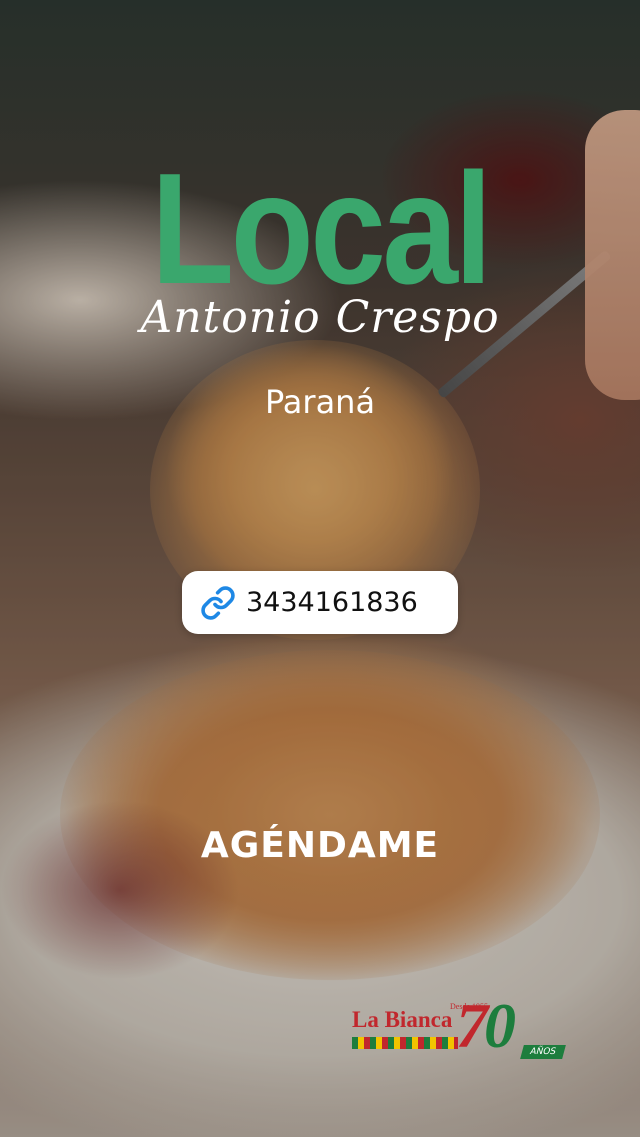  What do you see at coordinates (402, 1019) in the screenshot?
I see `logo-brand: La Bianca` at bounding box center [402, 1019].